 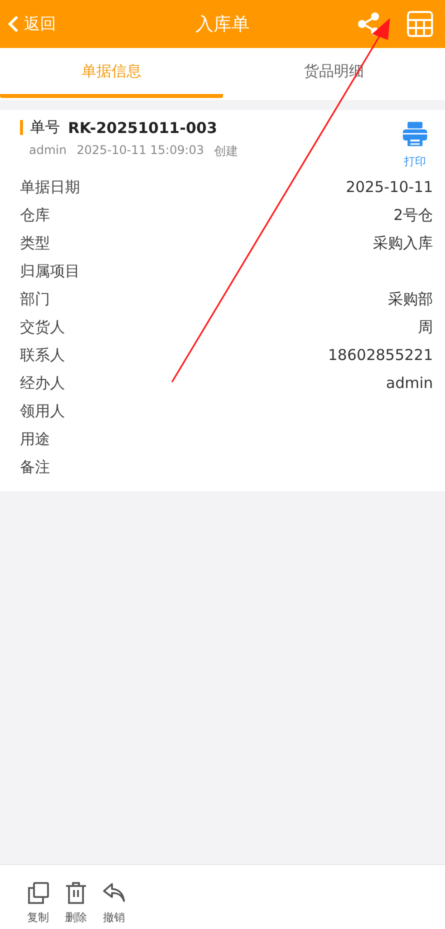 I want to click on field-label: 单据日期, so click(x=50, y=187).